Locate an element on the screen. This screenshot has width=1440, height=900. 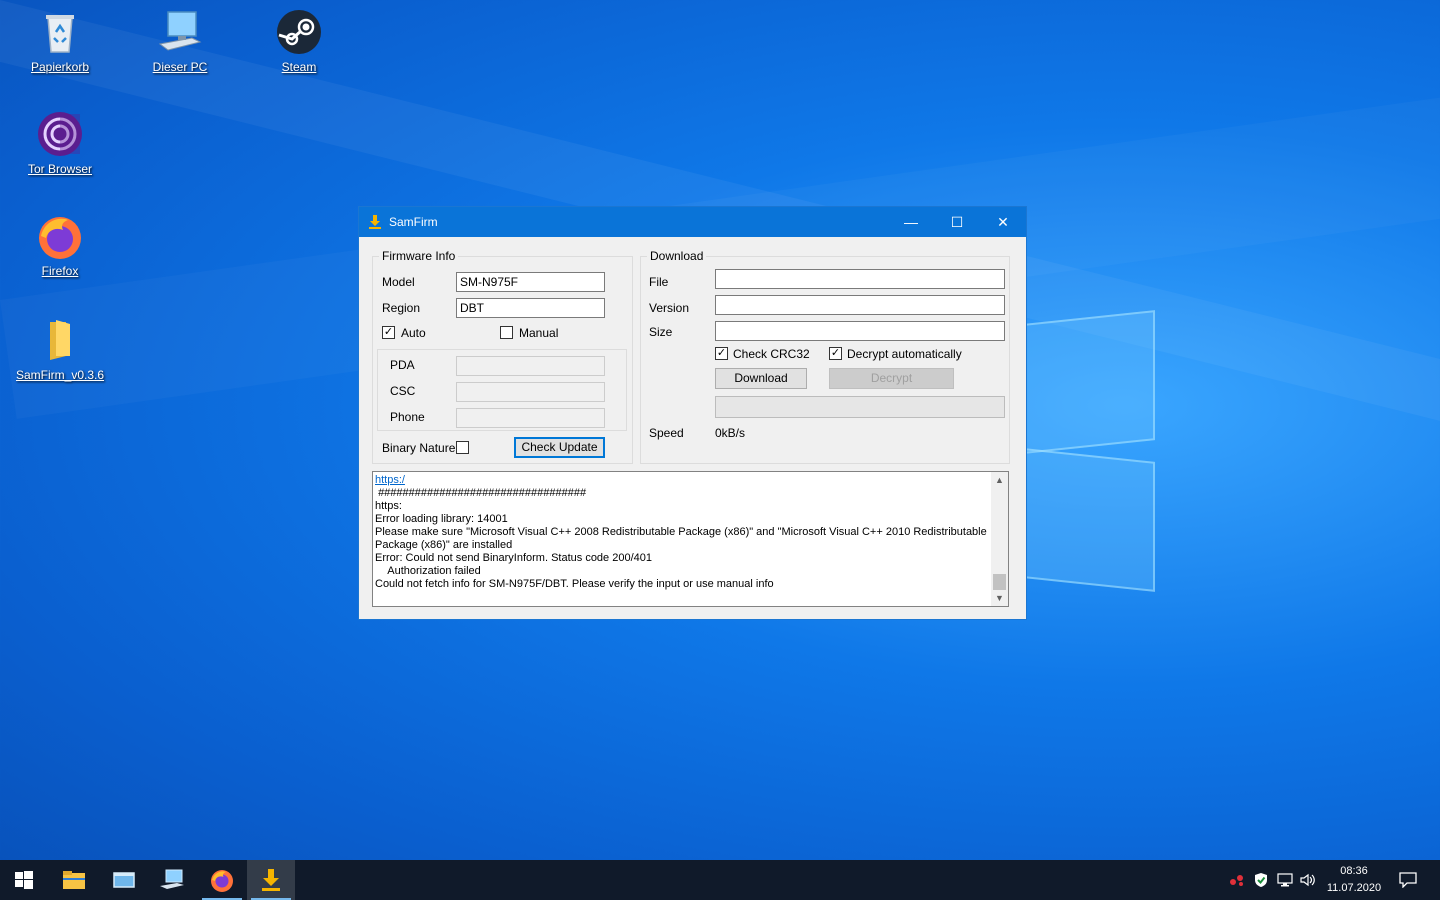
size-field is located at coordinates (860, 331).